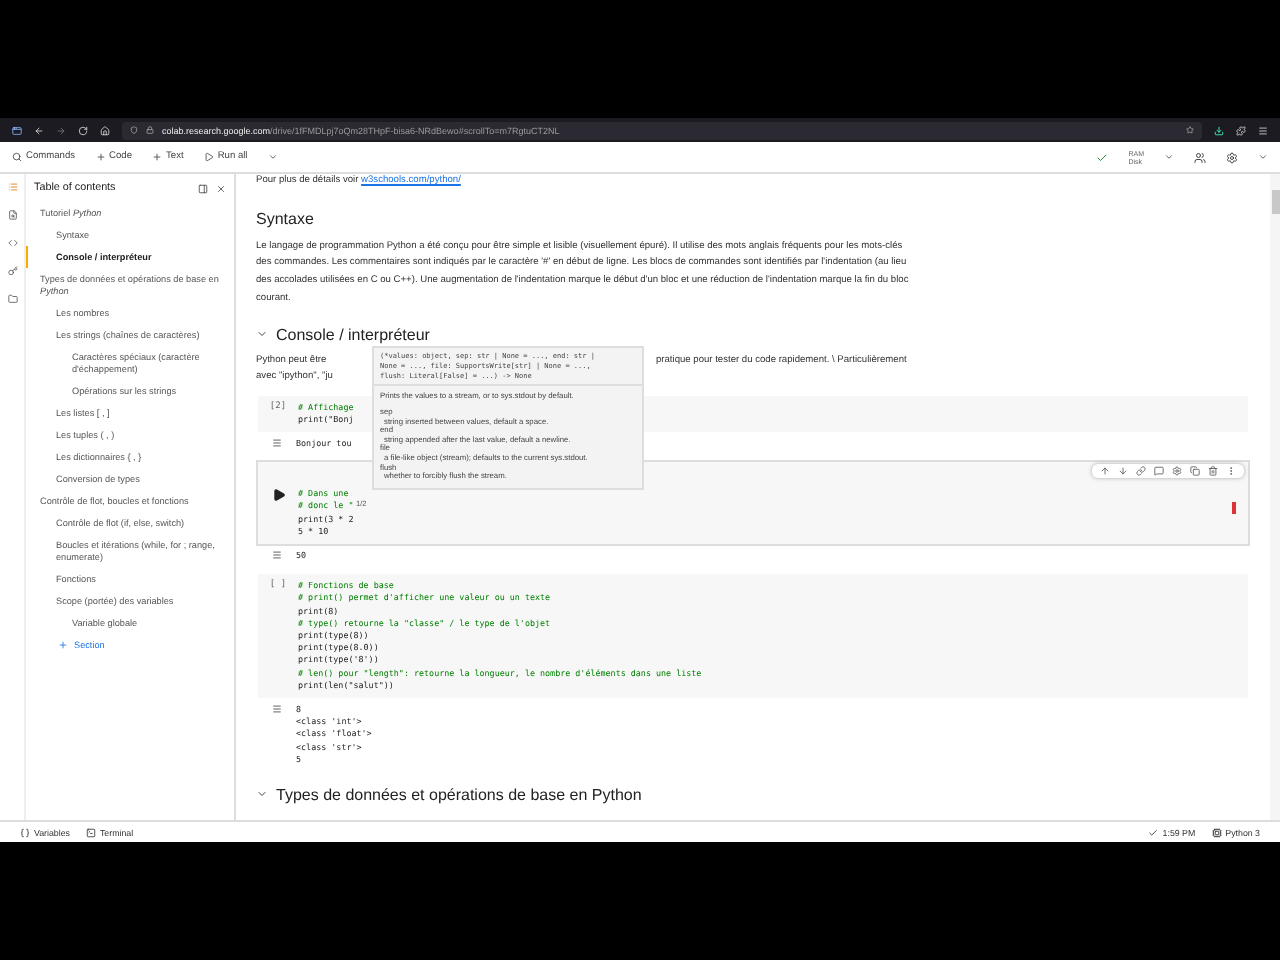 The height and width of the screenshot is (960, 1280). What do you see at coordinates (1123, 471) in the screenshot?
I see `arrow-down-icon` at bounding box center [1123, 471].